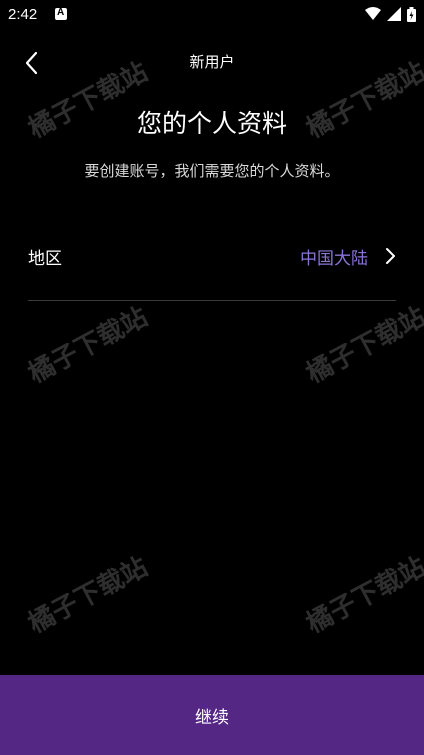 The height and width of the screenshot is (755, 424). I want to click on region-value: 中国大陆, so click(334, 259).